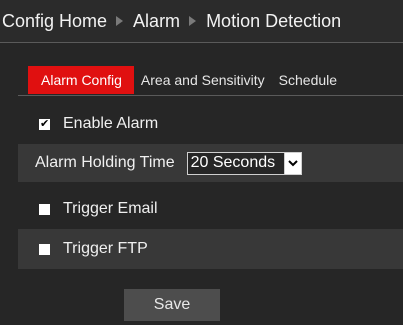 The height and width of the screenshot is (325, 403). I want to click on tab-alarm-config: Alarm Config, so click(81, 80).